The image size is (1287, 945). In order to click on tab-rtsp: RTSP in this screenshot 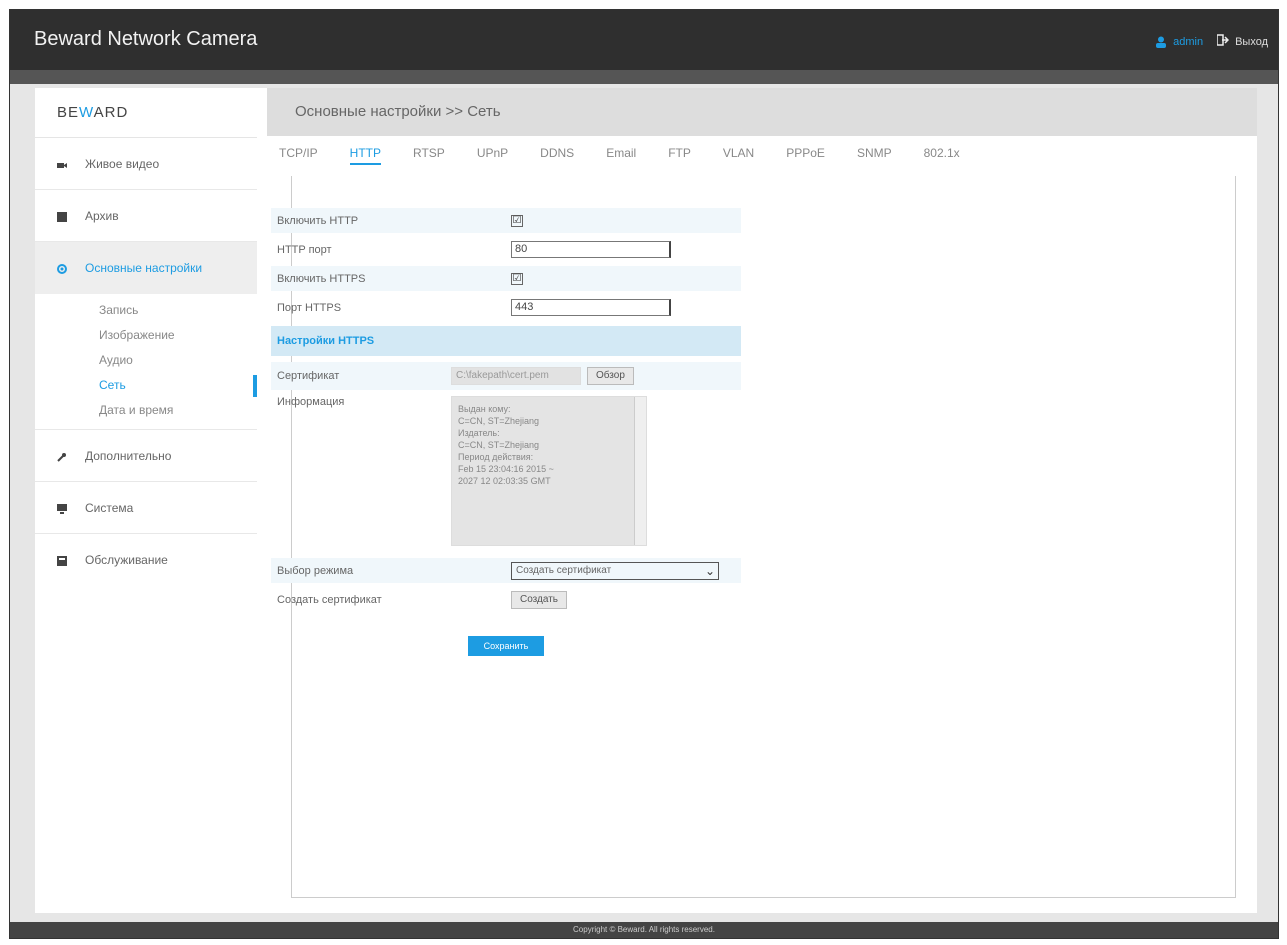, I will do `click(429, 153)`.